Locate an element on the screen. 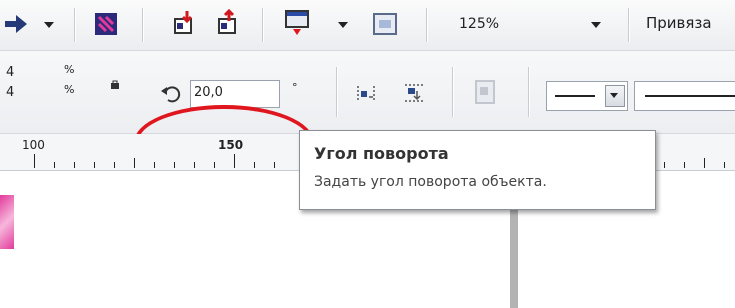  tooltip-title: Угол поворота is located at coordinates (381, 153).